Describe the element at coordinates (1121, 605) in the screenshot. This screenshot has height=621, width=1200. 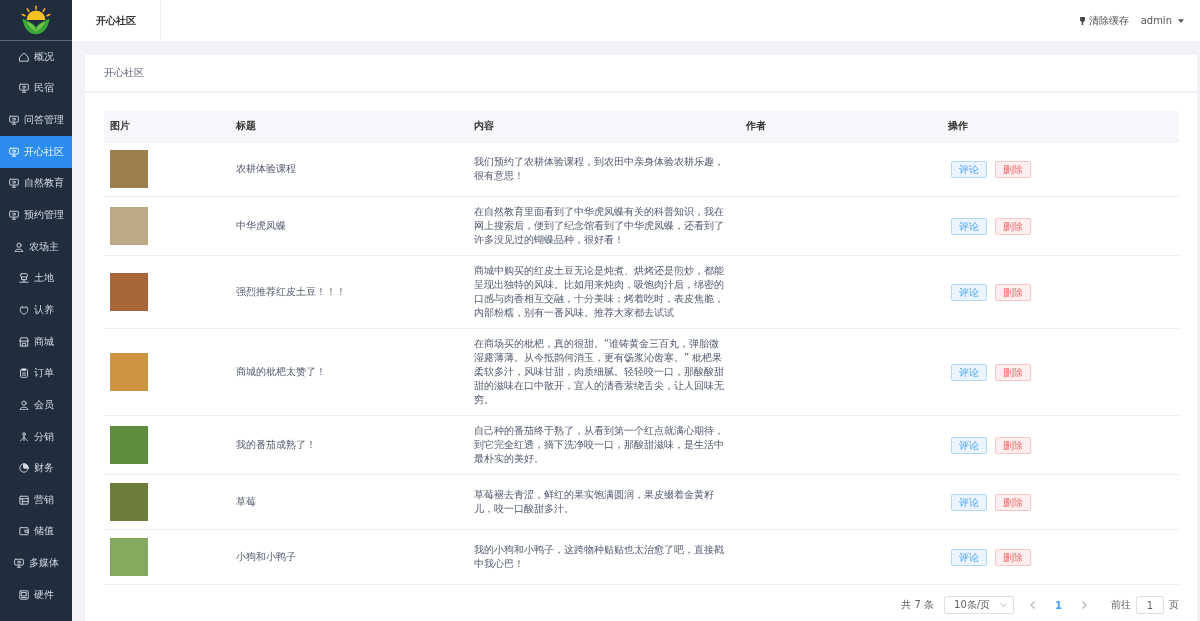
I see `goto-label: 前往` at that location.